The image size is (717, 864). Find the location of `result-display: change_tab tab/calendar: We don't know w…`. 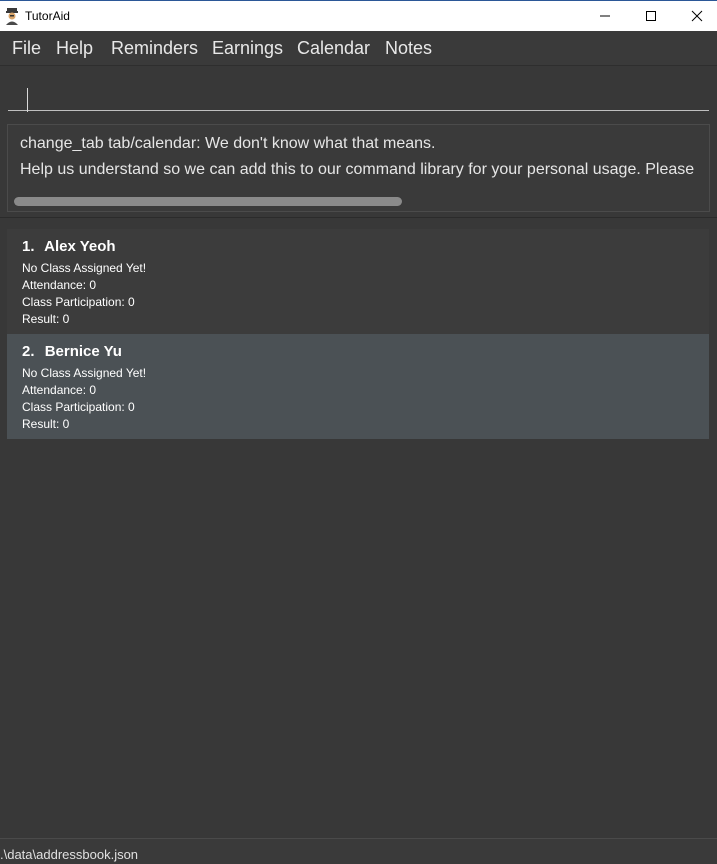

result-display: change_tab tab/calendar: We don't know w… is located at coordinates (358, 168).